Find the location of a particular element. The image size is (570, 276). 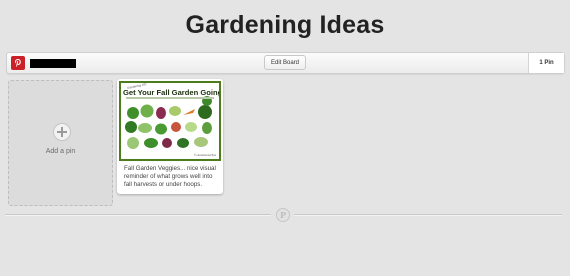

plus-icon is located at coordinates (62, 132).